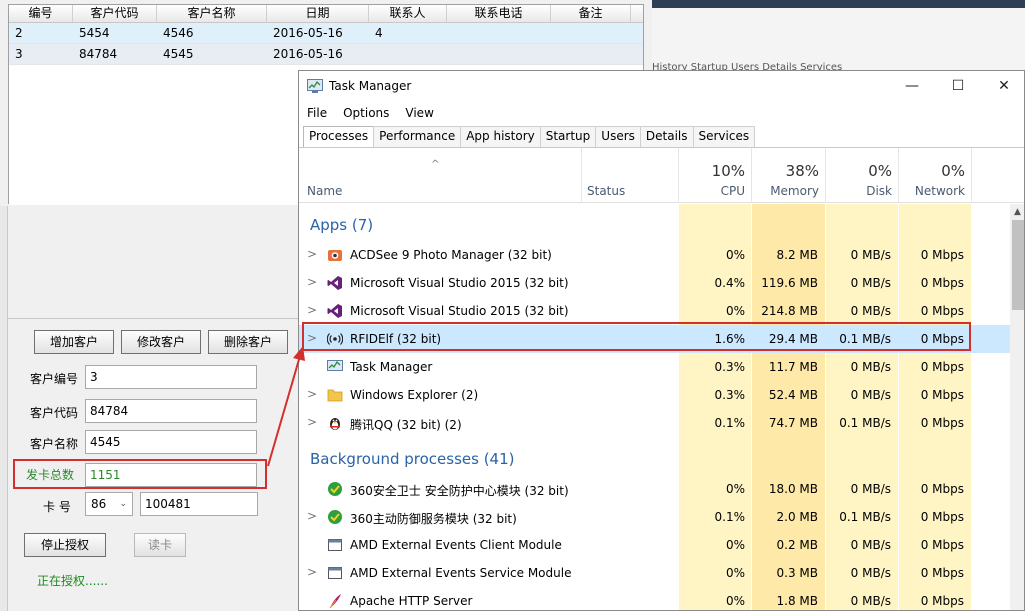 The width and height of the screenshot is (1025, 611). What do you see at coordinates (334, 283) in the screenshot?
I see `visual-studio-icon` at bounding box center [334, 283].